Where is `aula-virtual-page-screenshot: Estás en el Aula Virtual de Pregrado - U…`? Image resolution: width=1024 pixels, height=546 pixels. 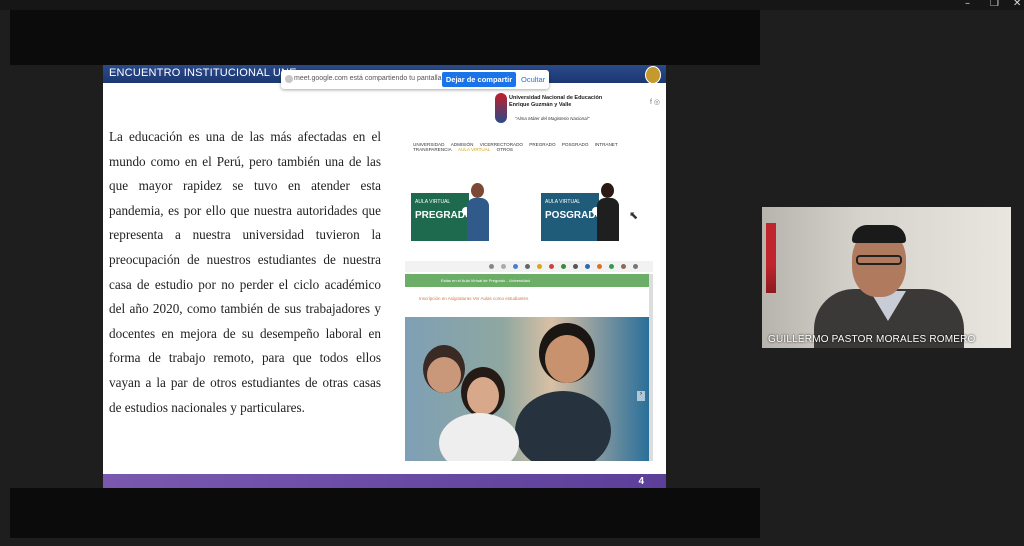
aula-virtual-page-screenshot: Estás en el Aula Virtual de Pregrado - U… is located at coordinates (529, 361).